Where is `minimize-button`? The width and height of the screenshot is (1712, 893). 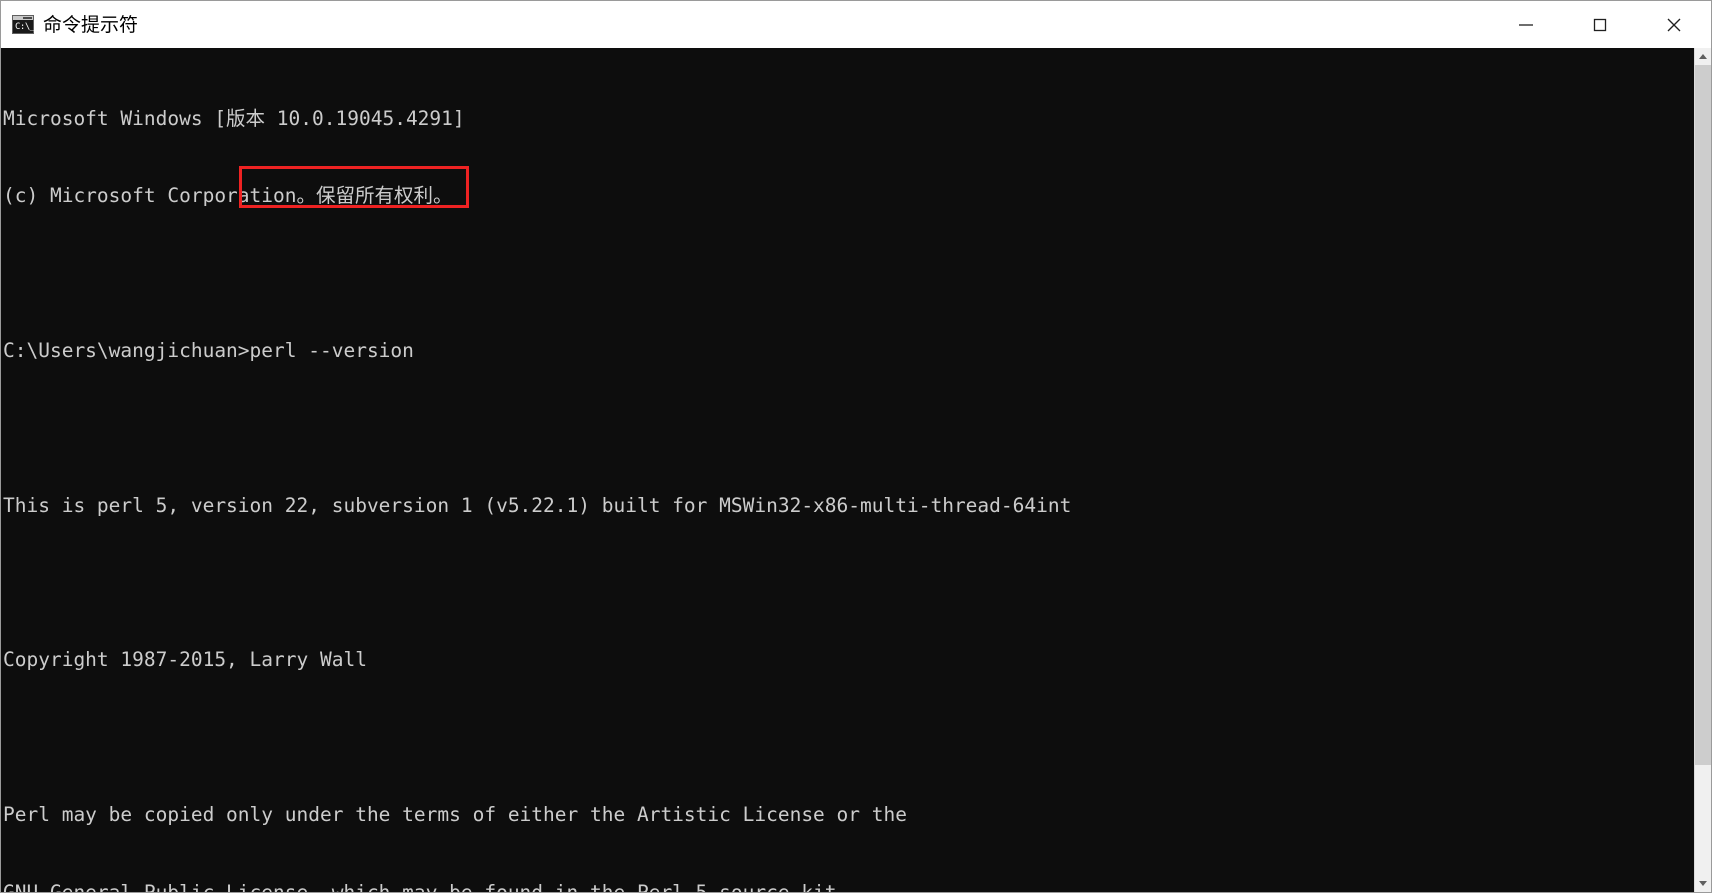
minimize-button is located at coordinates (1526, 24).